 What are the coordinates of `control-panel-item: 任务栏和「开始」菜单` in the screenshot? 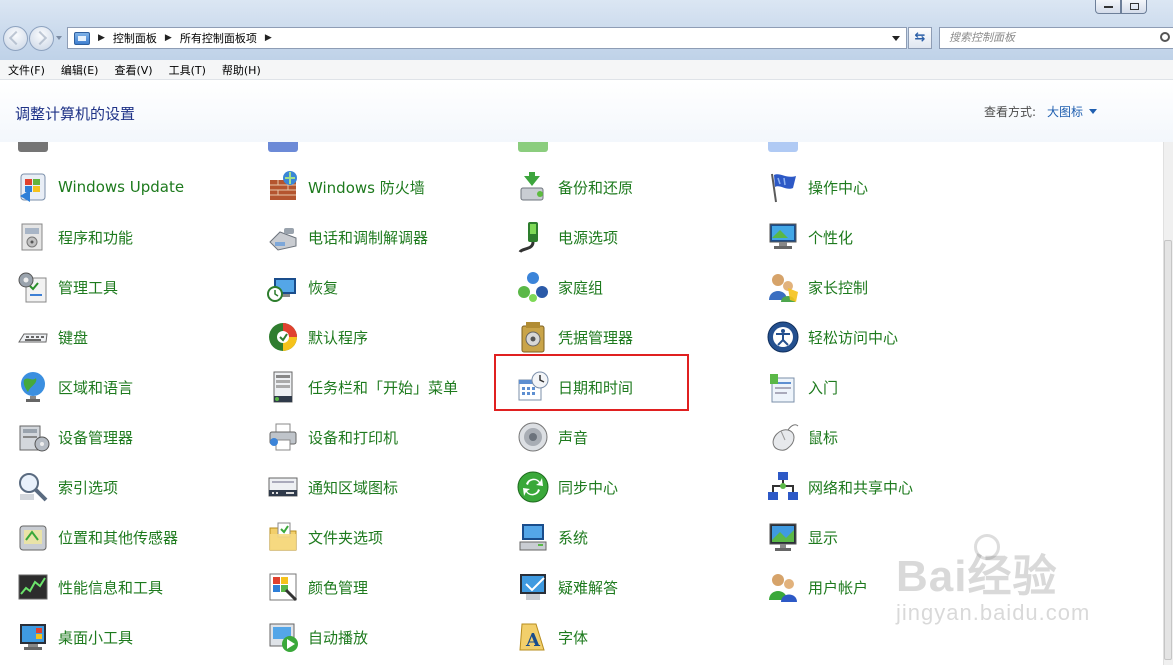 It's located at (362, 387).